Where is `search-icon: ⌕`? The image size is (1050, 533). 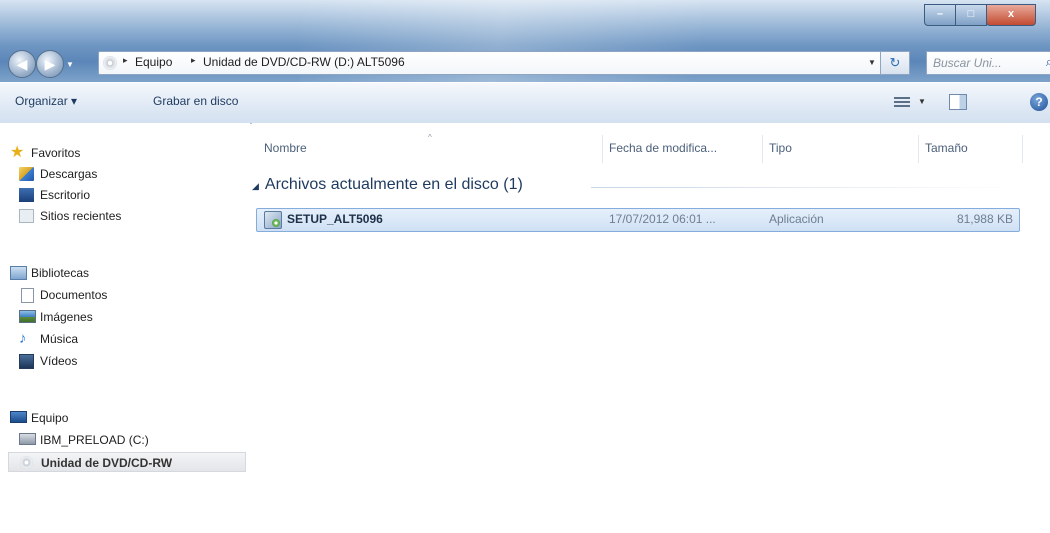
search-icon: ⌕ is located at coordinates (1048, 62).